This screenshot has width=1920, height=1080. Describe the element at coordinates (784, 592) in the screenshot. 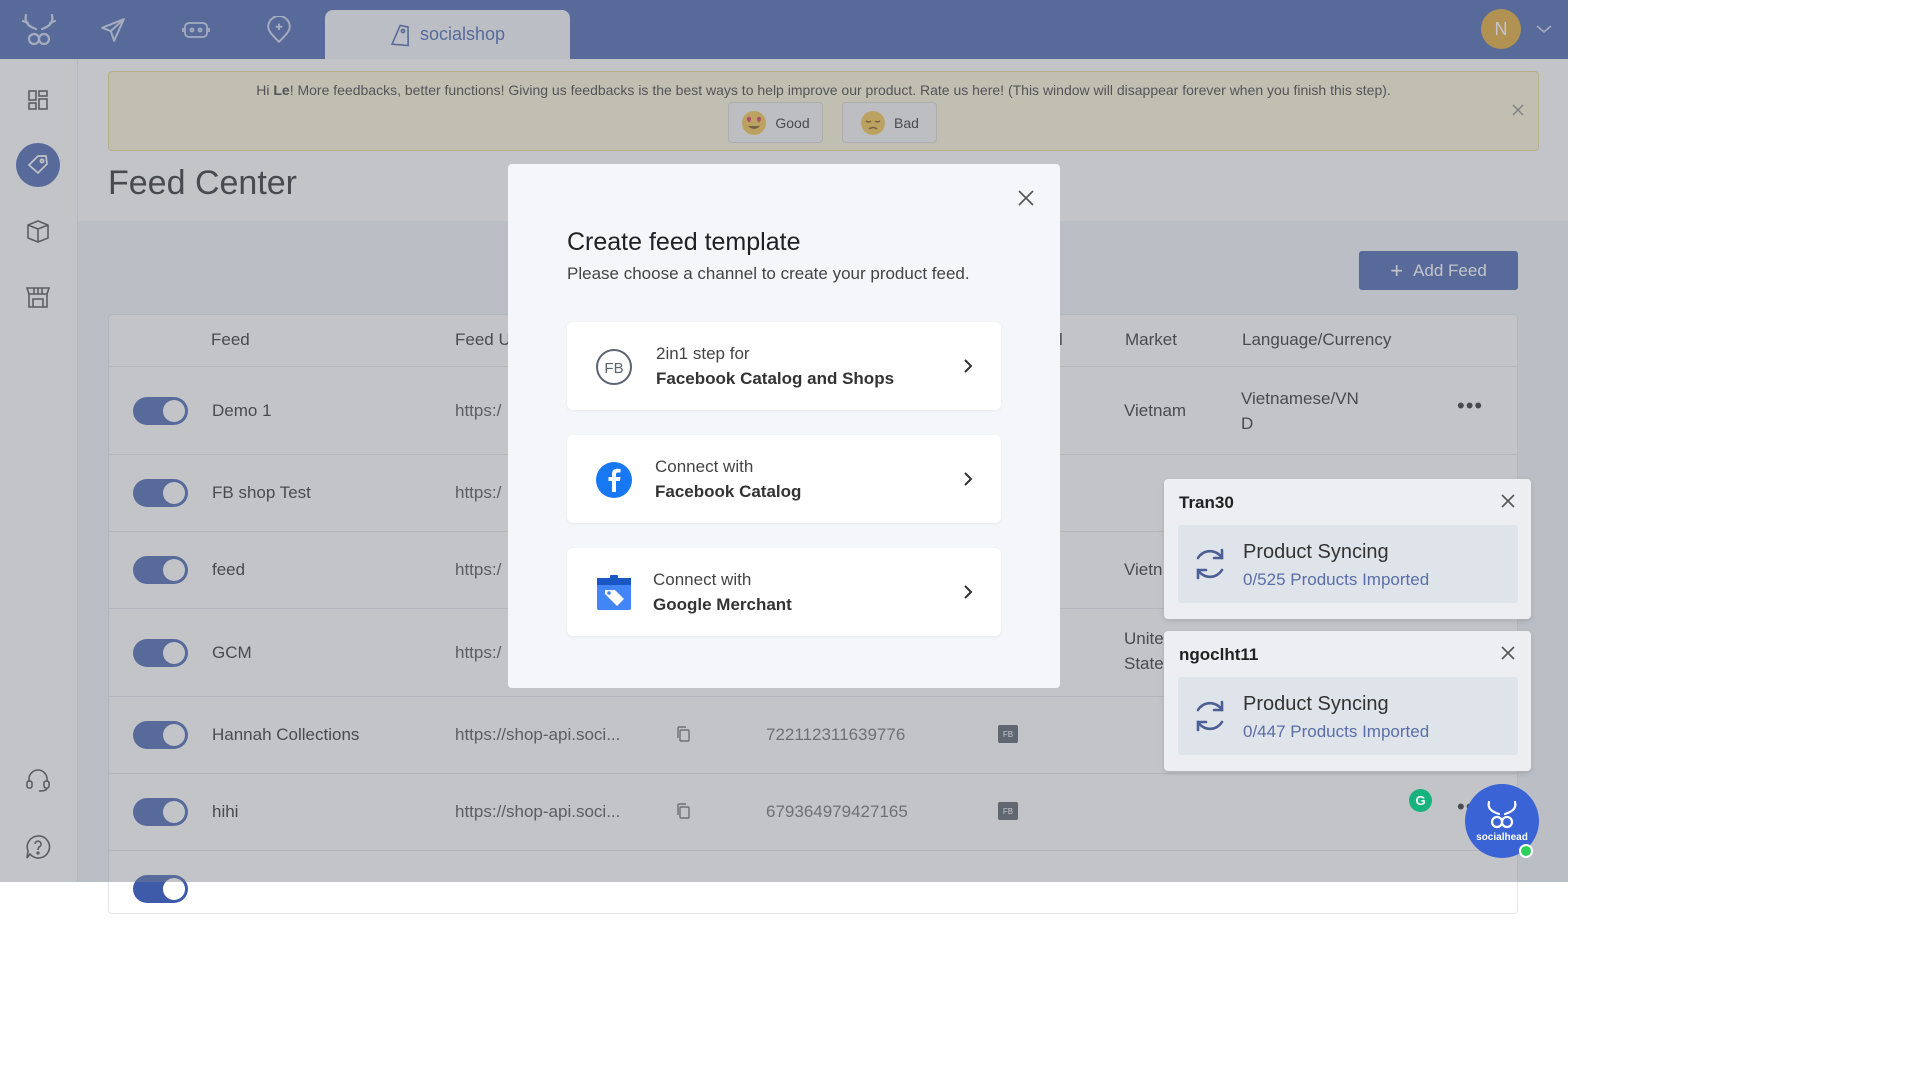

I see `option-google-merchant: Connect with Google Merchant` at that location.